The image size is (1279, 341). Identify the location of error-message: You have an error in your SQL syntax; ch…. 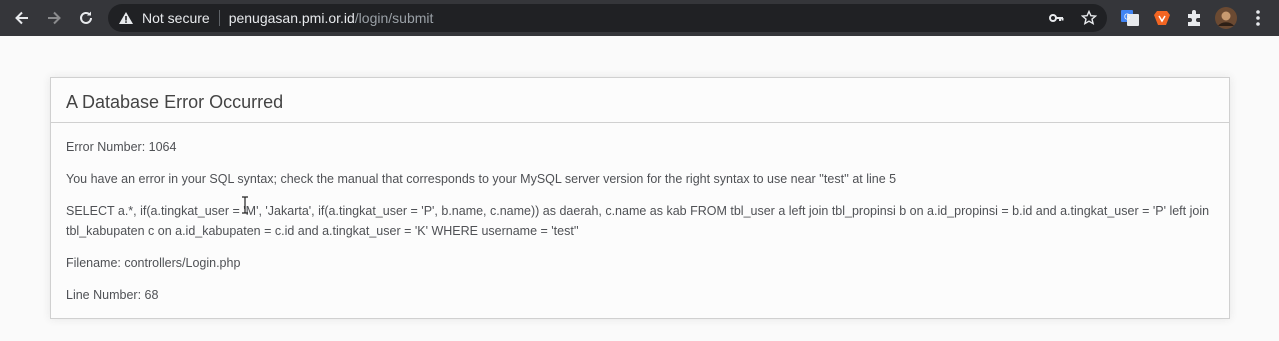
(481, 179).